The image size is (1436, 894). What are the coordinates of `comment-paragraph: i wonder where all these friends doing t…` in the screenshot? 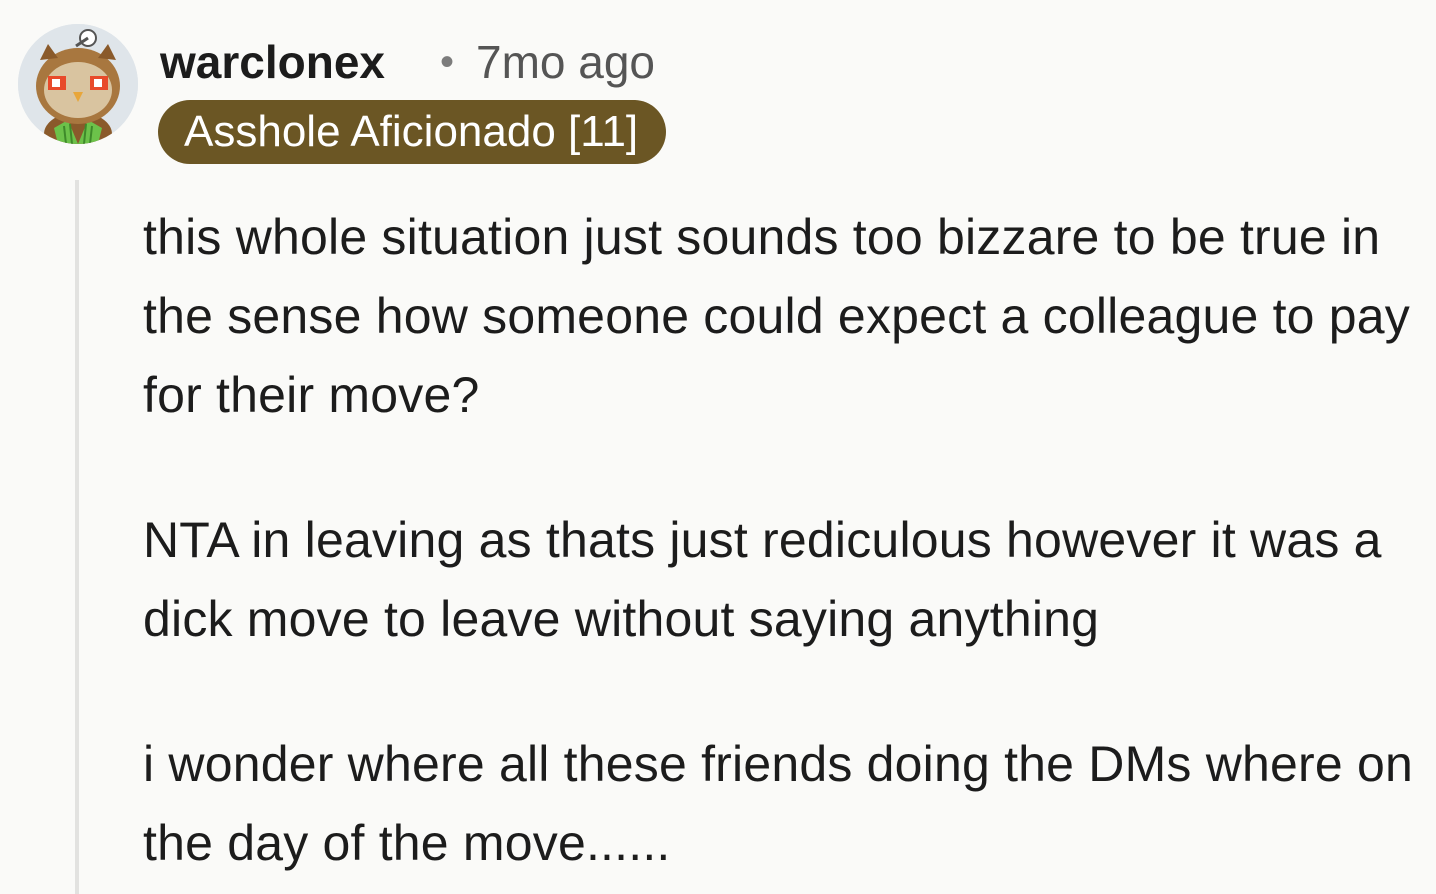 It's located at (778, 803).